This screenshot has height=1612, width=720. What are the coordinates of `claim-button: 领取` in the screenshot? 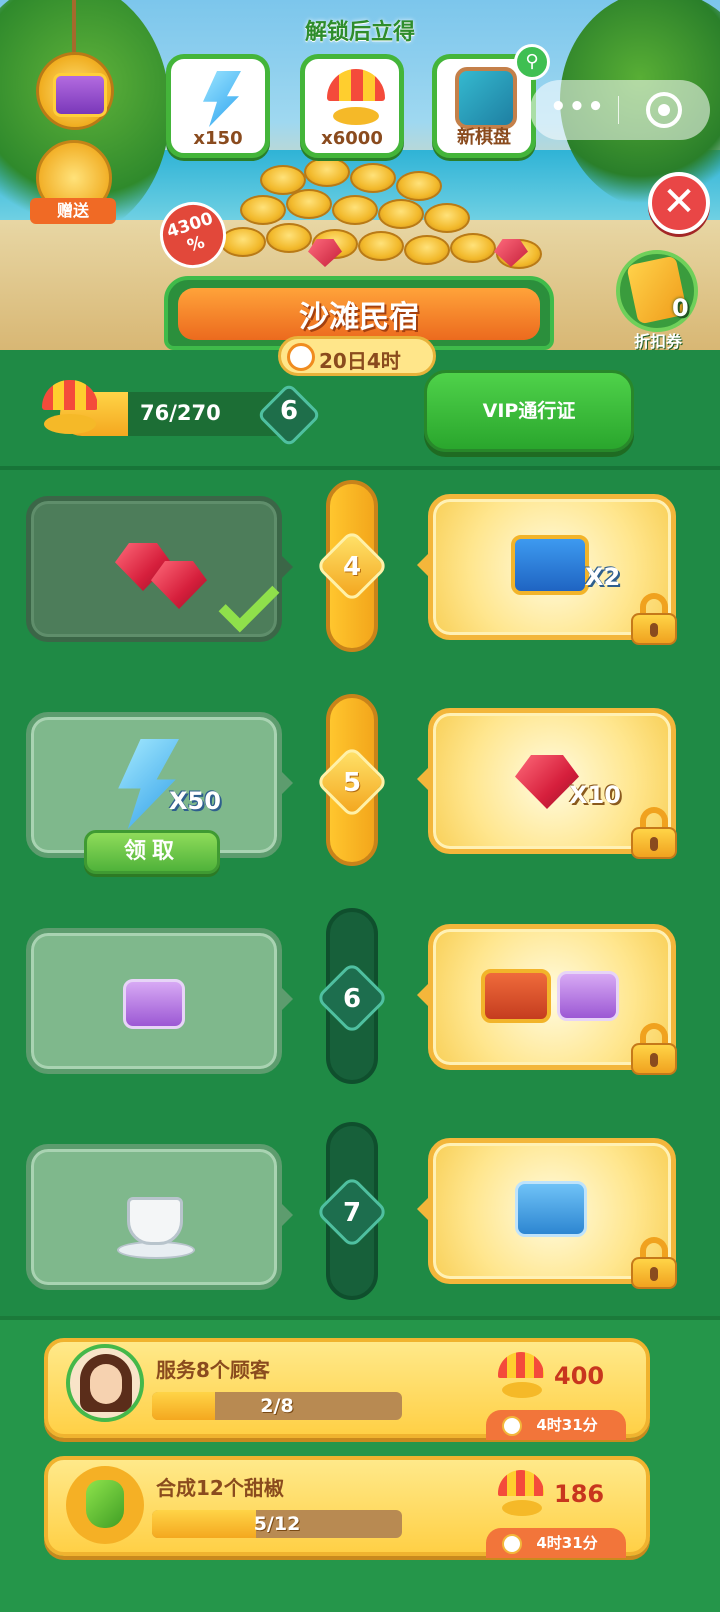 It's located at (152, 852).